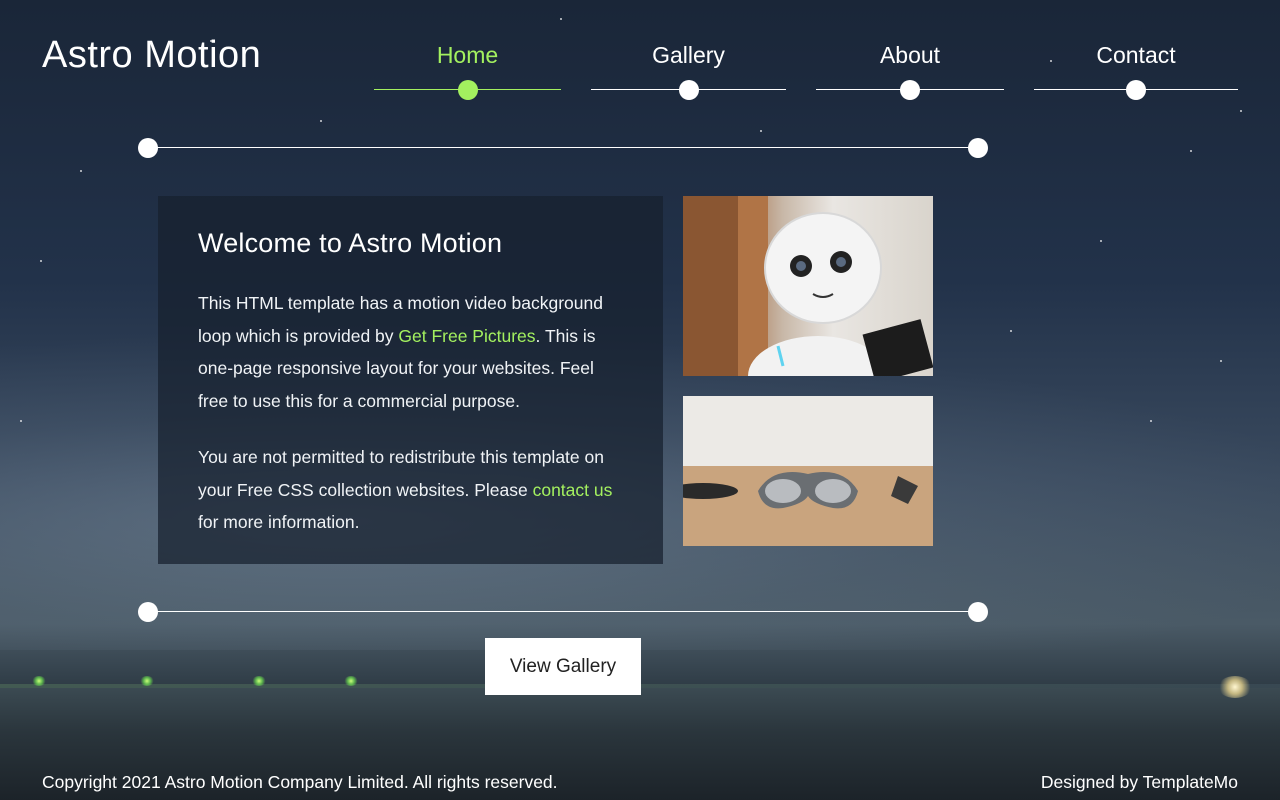 The image size is (1280, 800). What do you see at coordinates (910, 72) in the screenshot?
I see `nav-item-about: About` at bounding box center [910, 72].